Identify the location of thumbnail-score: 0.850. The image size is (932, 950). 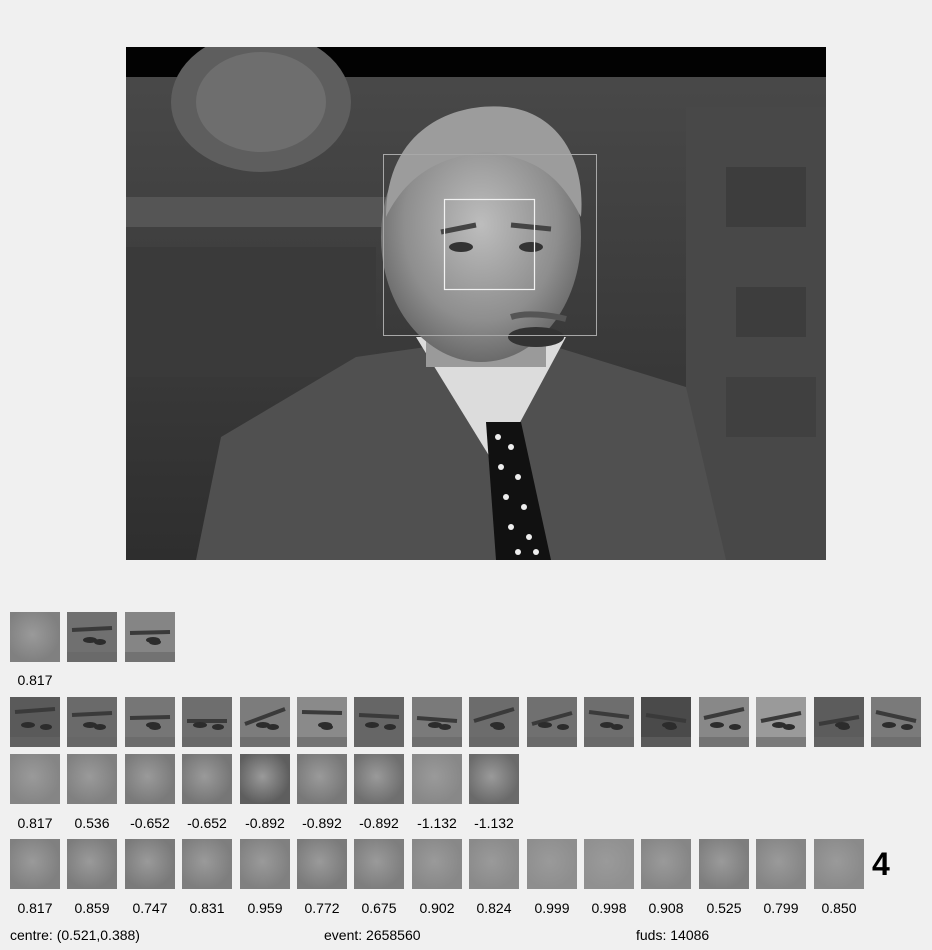
(839, 908).